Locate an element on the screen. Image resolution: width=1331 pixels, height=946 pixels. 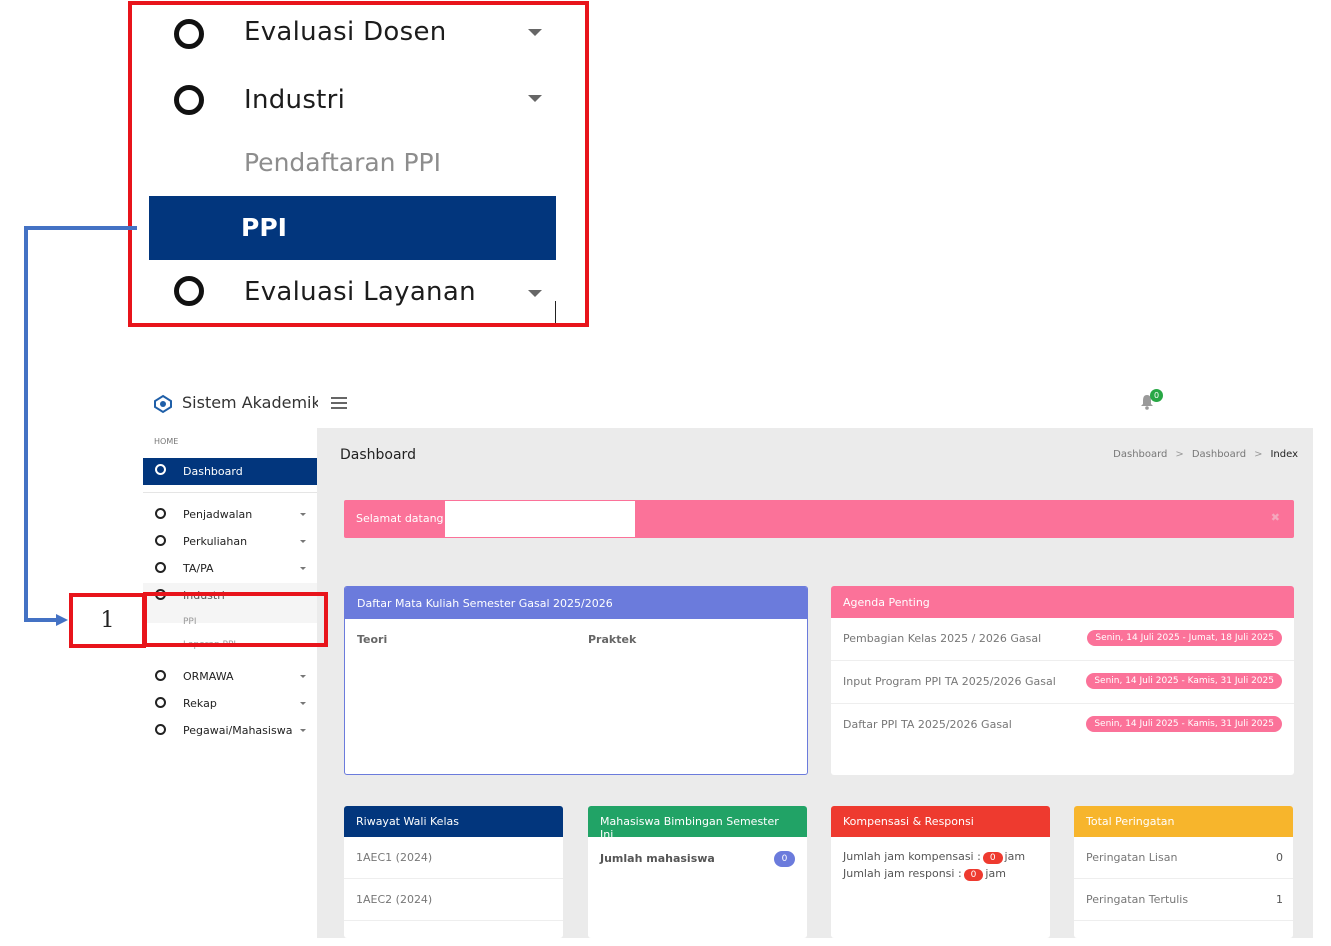
list-item: 1AEC1 (2024) is located at coordinates (453, 858).